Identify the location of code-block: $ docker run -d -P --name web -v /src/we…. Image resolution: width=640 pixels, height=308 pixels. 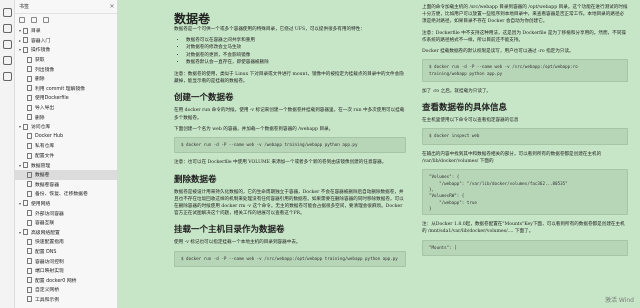
(290, 259).